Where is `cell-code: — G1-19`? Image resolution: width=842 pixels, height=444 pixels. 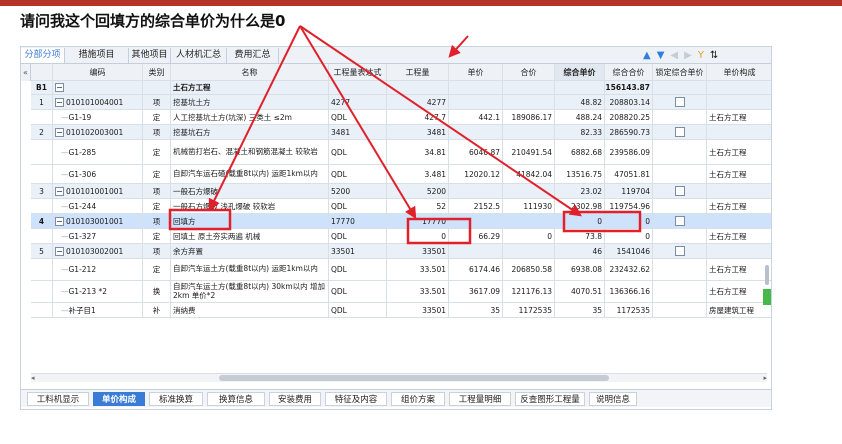
cell-code: — G1-19 is located at coordinates (98, 117).